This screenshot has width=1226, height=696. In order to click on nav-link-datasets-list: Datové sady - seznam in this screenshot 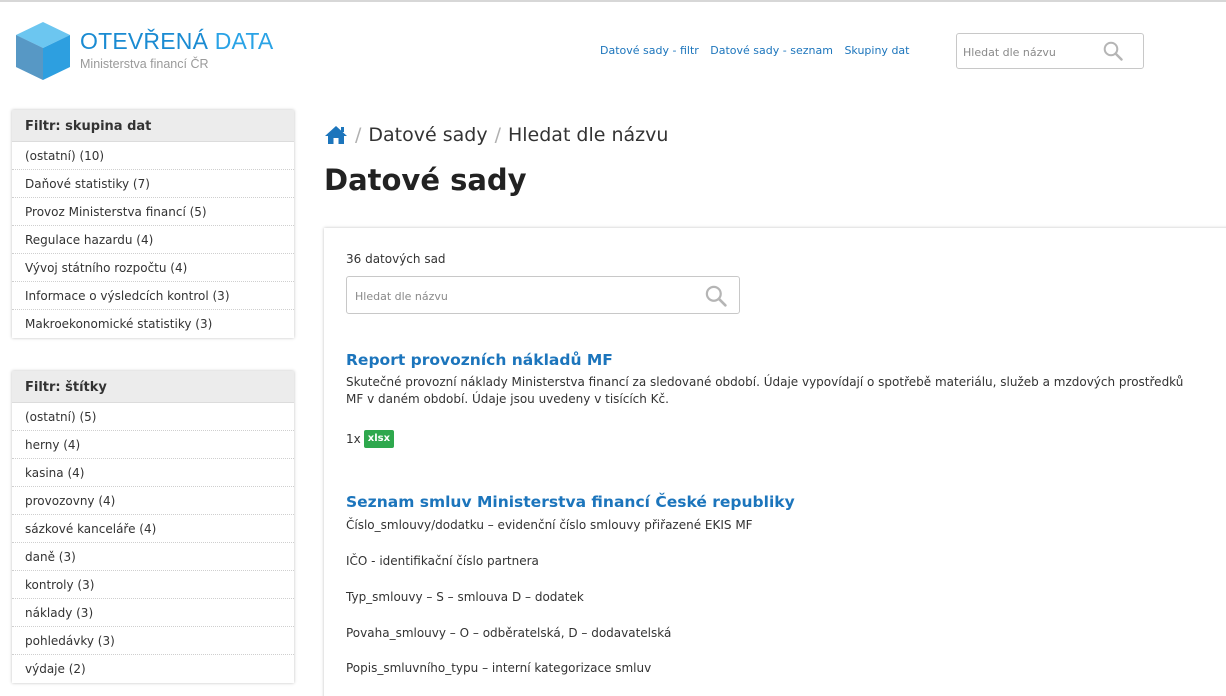, I will do `click(771, 50)`.